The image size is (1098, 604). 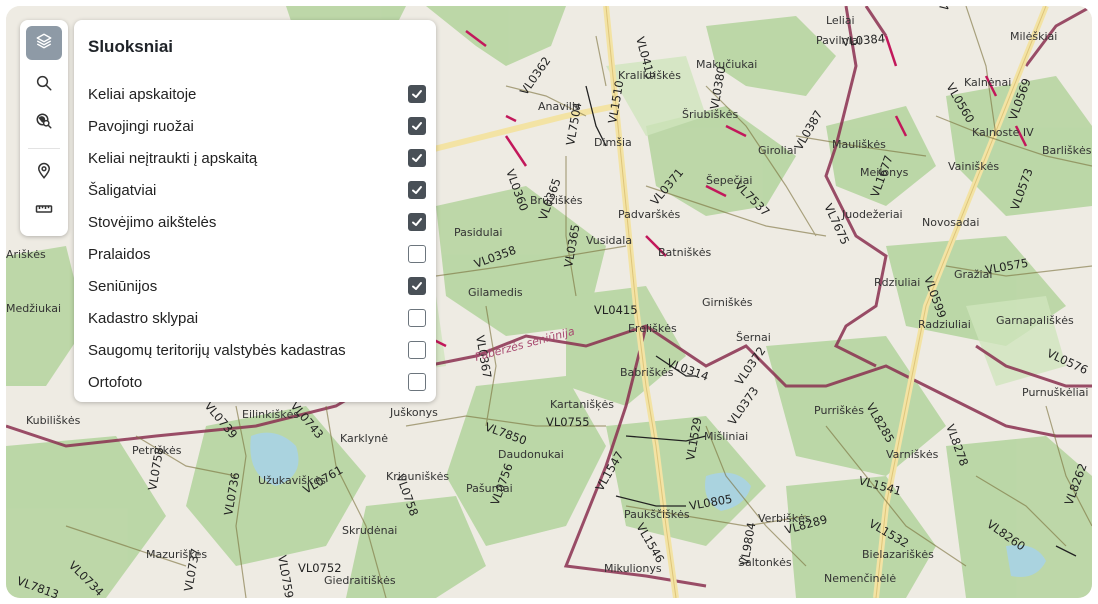 I want to click on layer-label: Šaligatviai, so click(x=122, y=190).